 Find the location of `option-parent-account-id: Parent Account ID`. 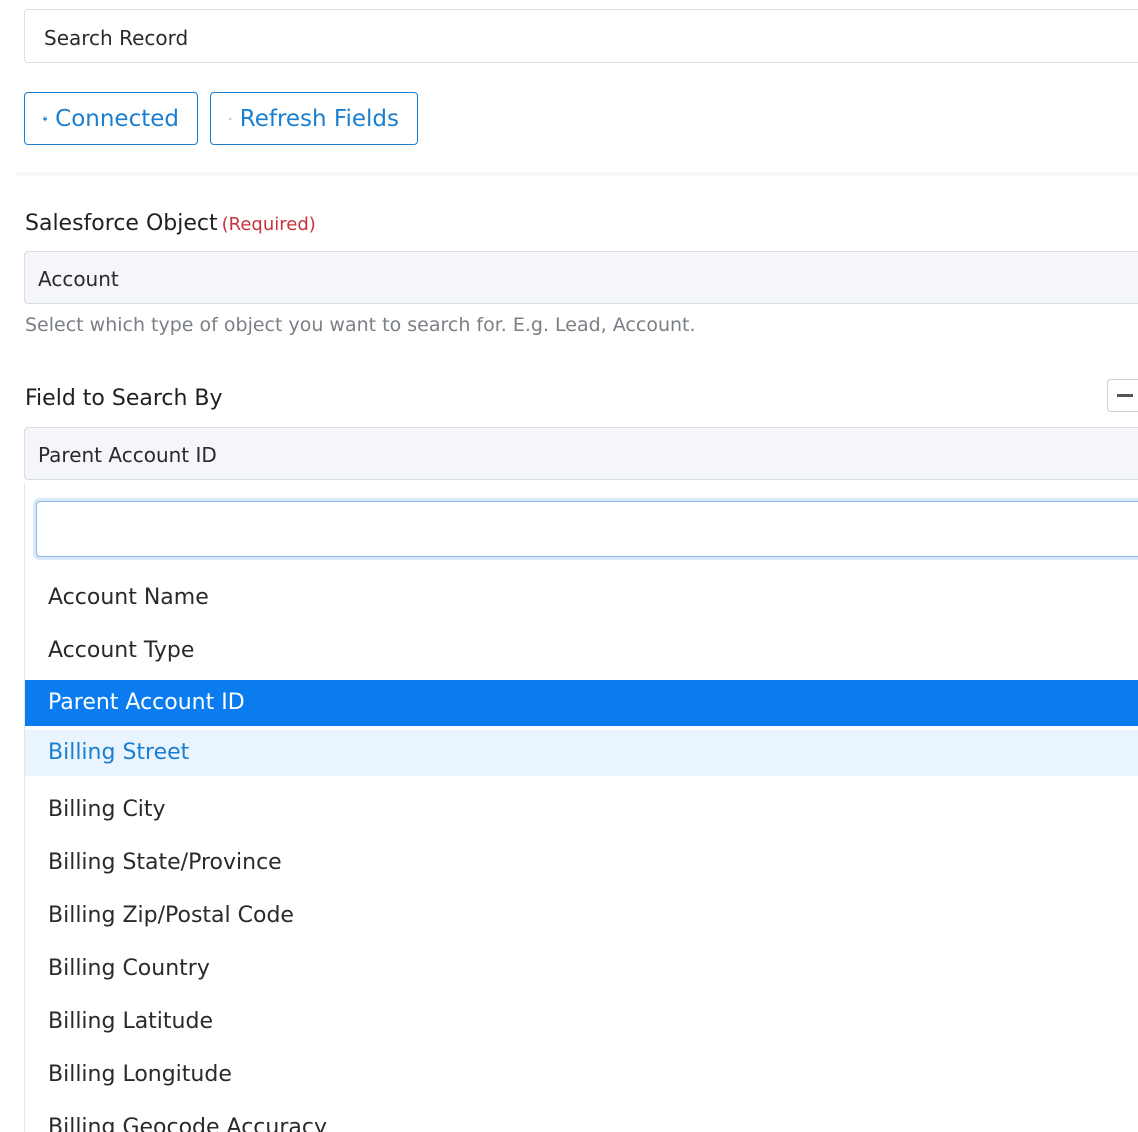

option-parent-account-id: Parent Account ID is located at coordinates (581, 703).